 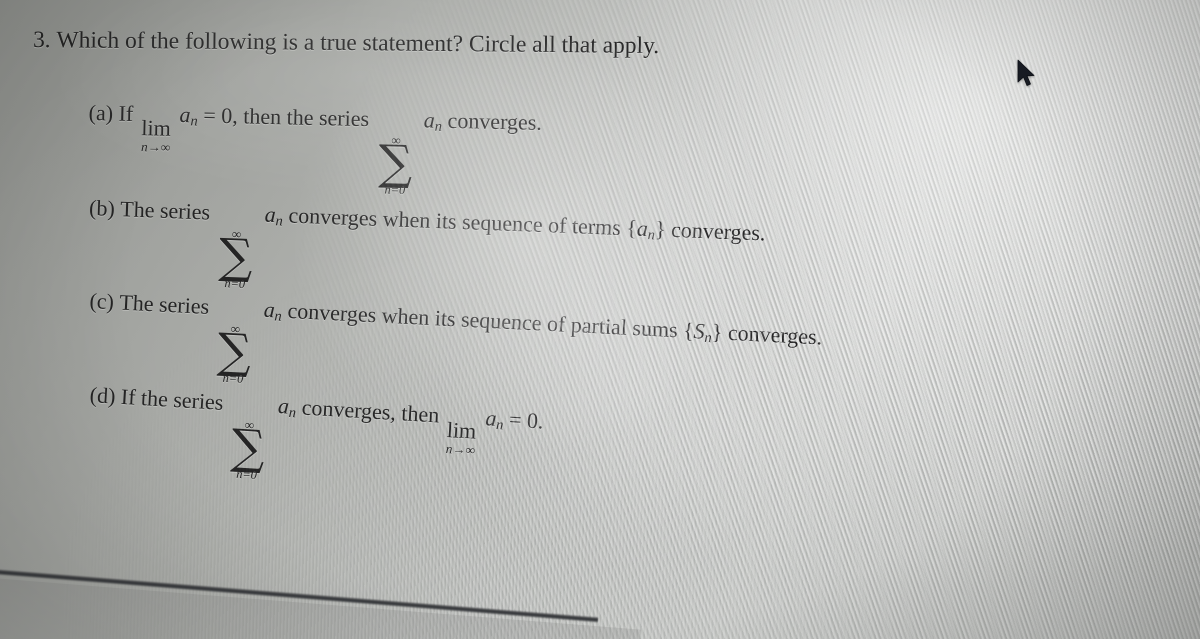 I want to click on option-b-pre-text: The series, so click(x=165, y=210).